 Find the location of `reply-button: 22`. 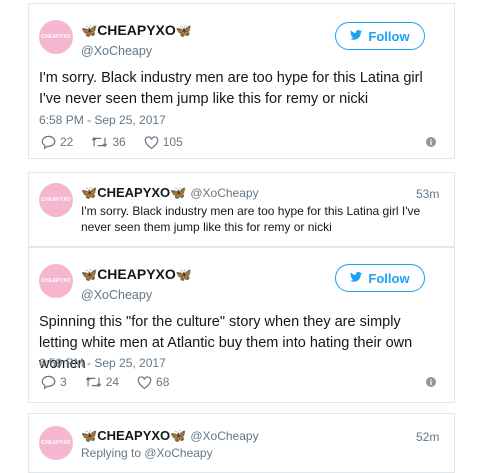

reply-button: 22 is located at coordinates (57, 142).